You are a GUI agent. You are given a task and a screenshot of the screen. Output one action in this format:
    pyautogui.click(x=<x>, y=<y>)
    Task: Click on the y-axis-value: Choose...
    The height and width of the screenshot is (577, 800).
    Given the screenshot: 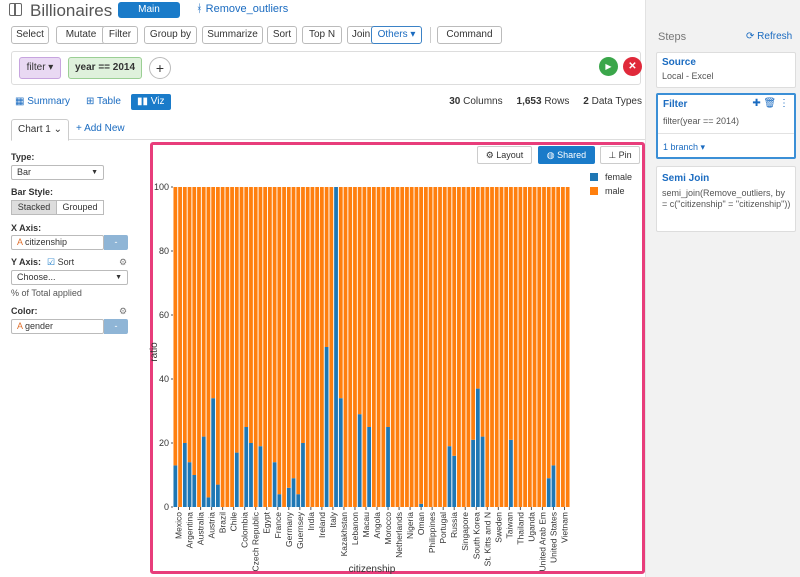 What is the action you would take?
    pyautogui.click(x=36, y=277)
    